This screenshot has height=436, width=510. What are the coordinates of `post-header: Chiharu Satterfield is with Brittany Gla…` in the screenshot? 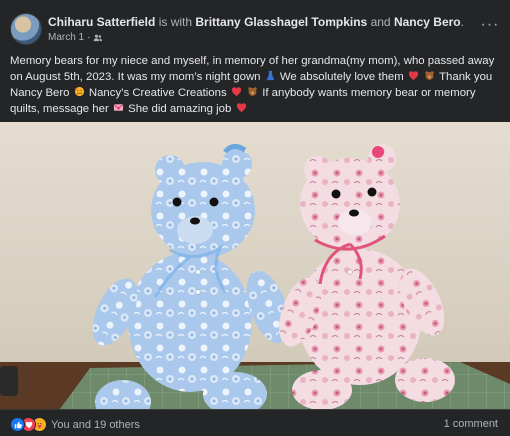 It's located at (255, 28).